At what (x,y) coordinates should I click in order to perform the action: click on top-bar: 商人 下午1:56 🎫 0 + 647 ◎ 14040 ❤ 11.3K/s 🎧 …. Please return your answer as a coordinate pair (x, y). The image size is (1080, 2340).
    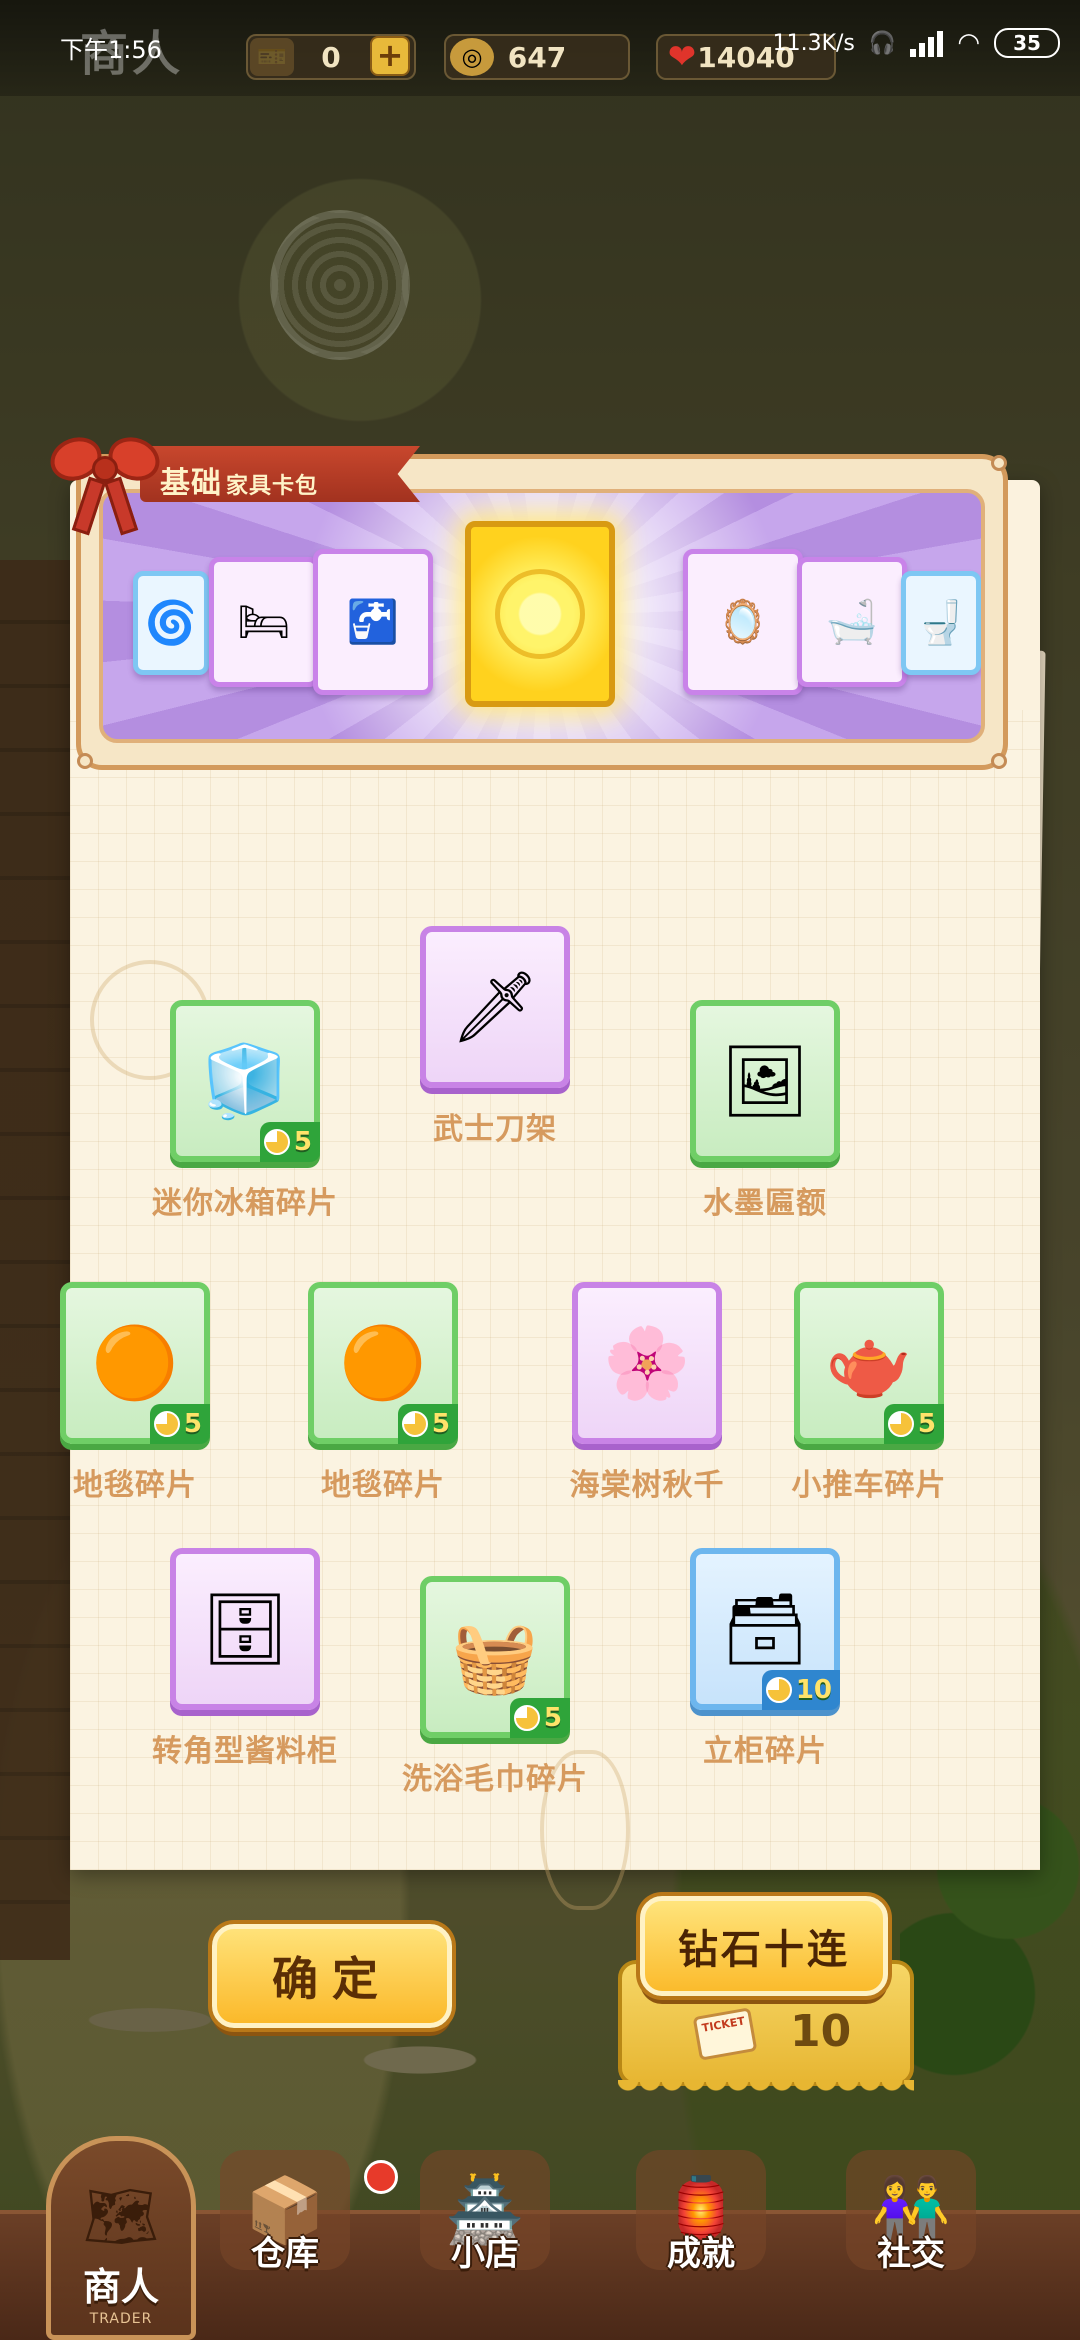
    Looking at the image, I should click on (540, 48).